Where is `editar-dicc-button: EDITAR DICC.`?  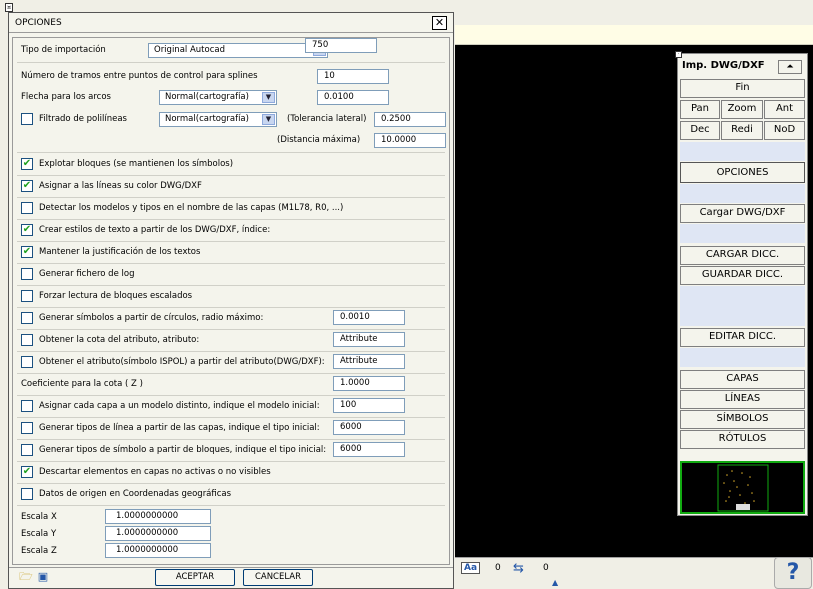 editar-dicc-button: EDITAR DICC. is located at coordinates (742, 337).